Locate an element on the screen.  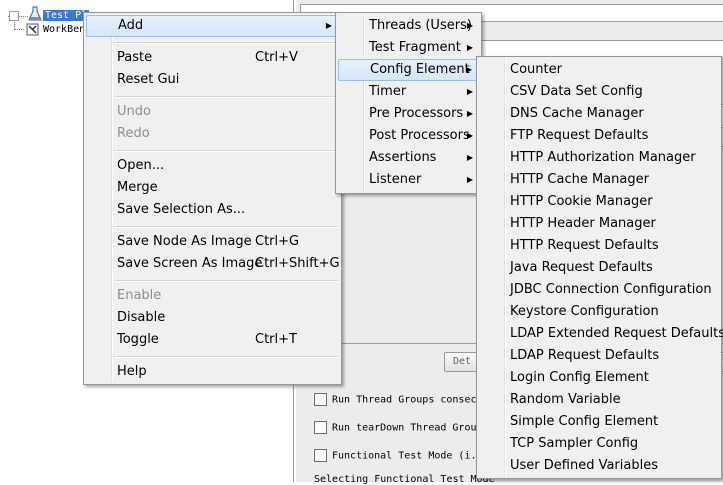
menu-item-http-request-defaults: HTTP Request Defaults is located at coordinates (599, 246).